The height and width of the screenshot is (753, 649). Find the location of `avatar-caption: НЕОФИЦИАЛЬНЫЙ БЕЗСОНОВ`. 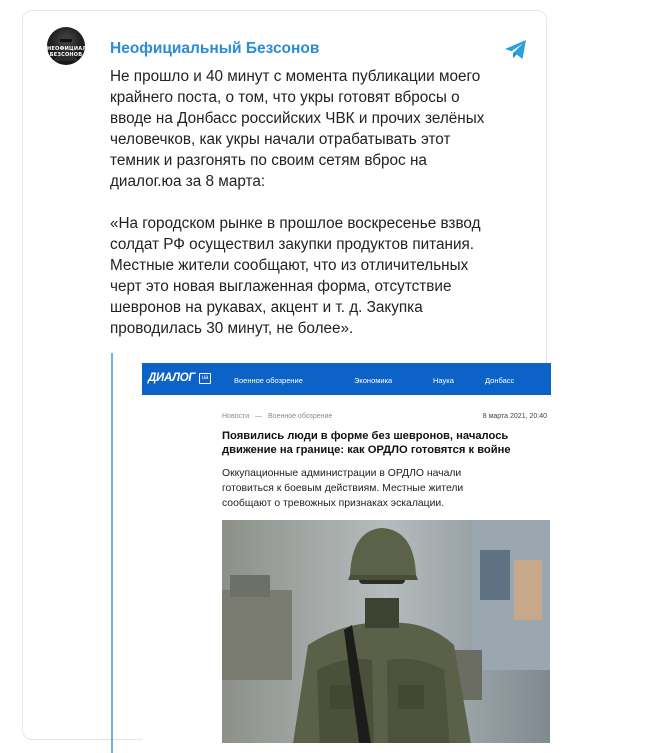

avatar-caption: НЕОФИЦИАЛЬНЫЙ БЕЗСОНОВ is located at coordinates (66, 52).